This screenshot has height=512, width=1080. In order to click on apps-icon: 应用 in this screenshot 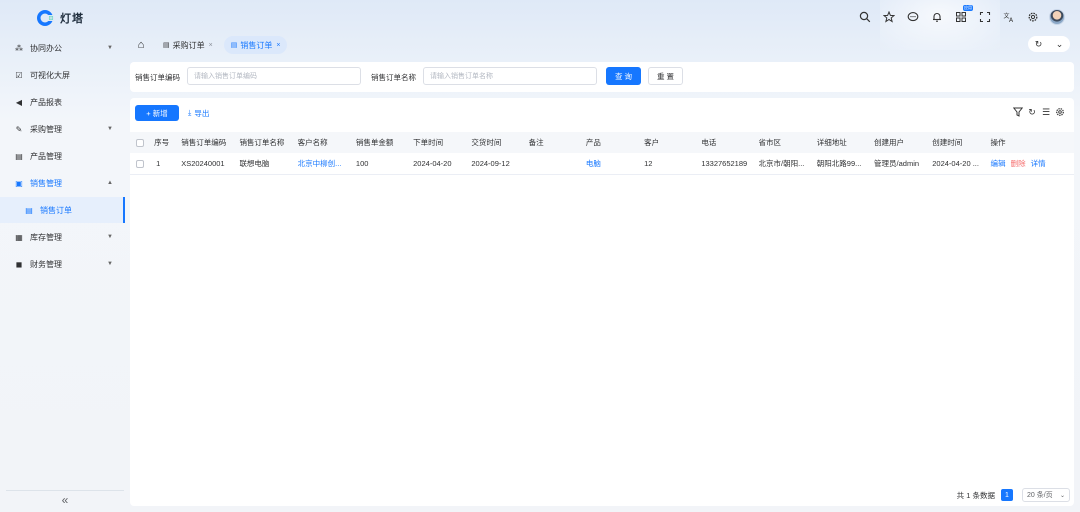, I will do `click(961, 15)`.